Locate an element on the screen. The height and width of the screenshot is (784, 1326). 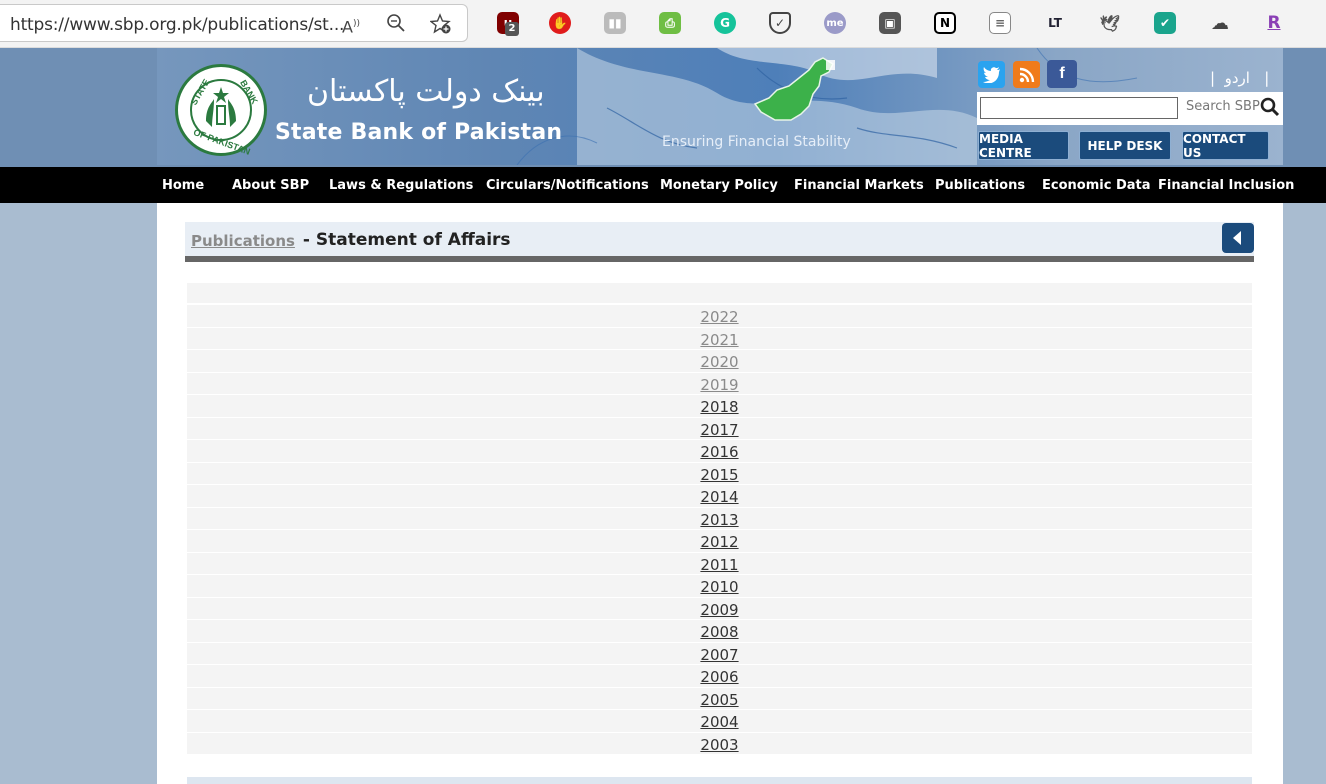
list-item: 2016 is located at coordinates (719, 451).